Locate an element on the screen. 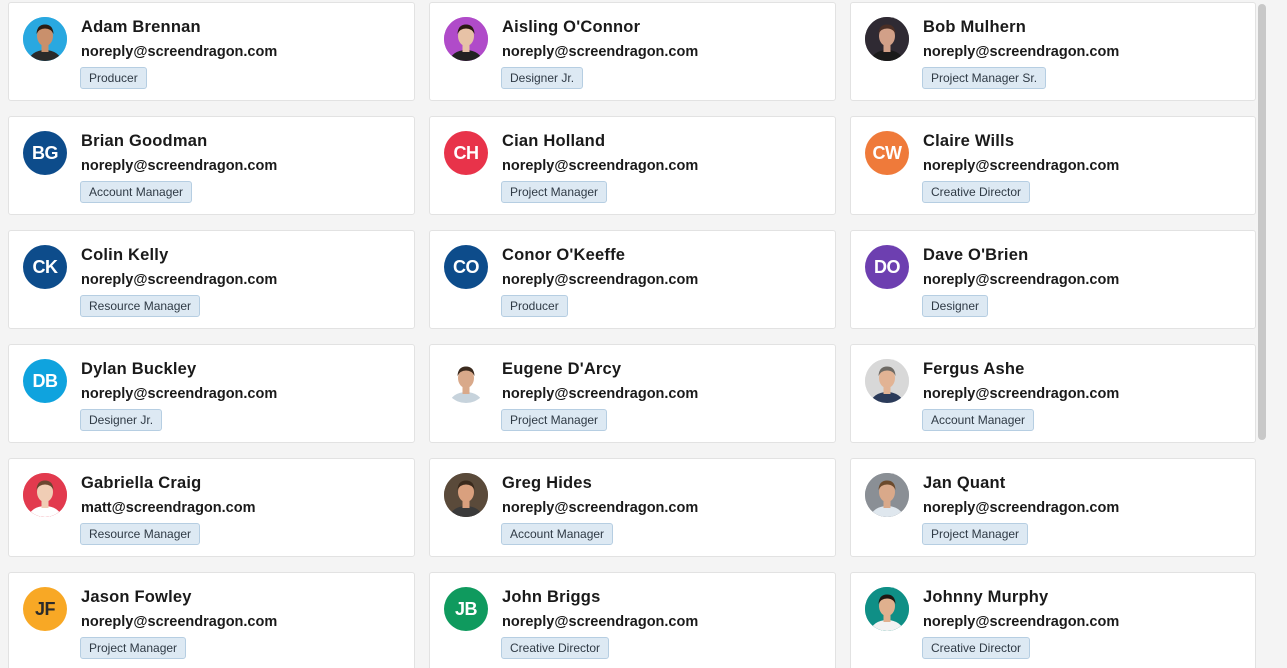 The height and width of the screenshot is (668, 1287). person-name: Colin Kelly is located at coordinates (125, 255).